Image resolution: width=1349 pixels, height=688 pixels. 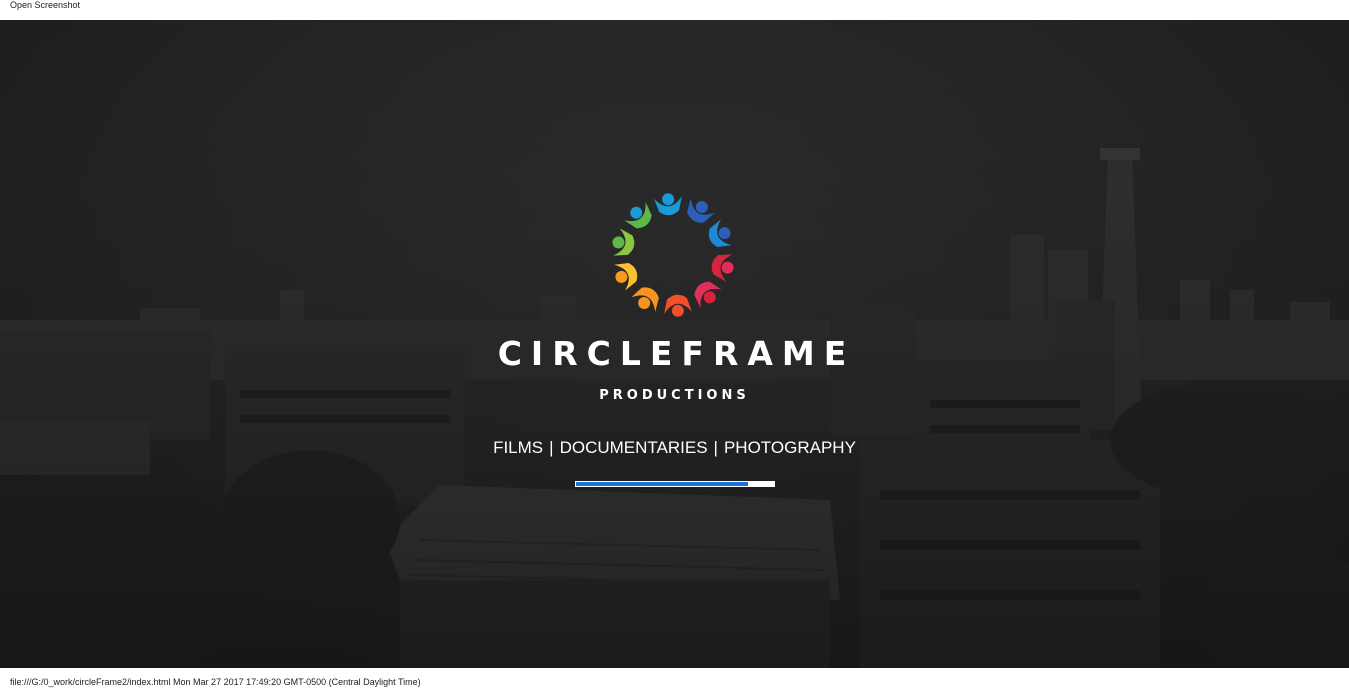 I want to click on tagline: FILMS | DOCUMENTARIES | PHOTOGRAPHY, so click(x=674, y=448).